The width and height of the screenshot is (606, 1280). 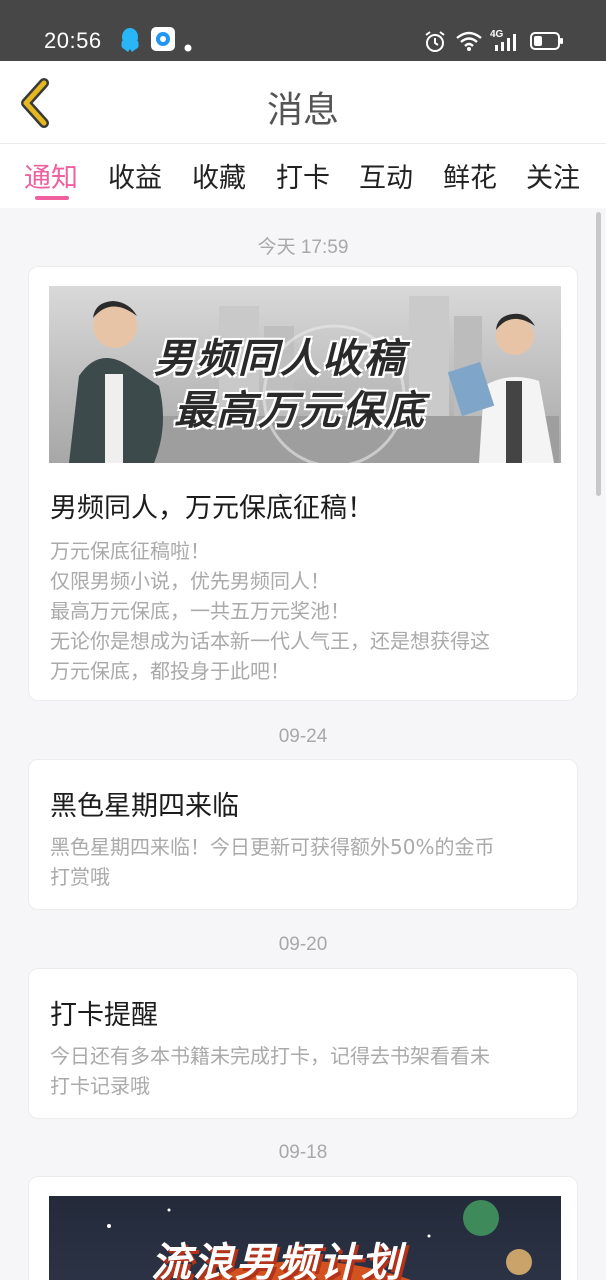 What do you see at coordinates (51, 175) in the screenshot?
I see `tab-notifications: 通知` at bounding box center [51, 175].